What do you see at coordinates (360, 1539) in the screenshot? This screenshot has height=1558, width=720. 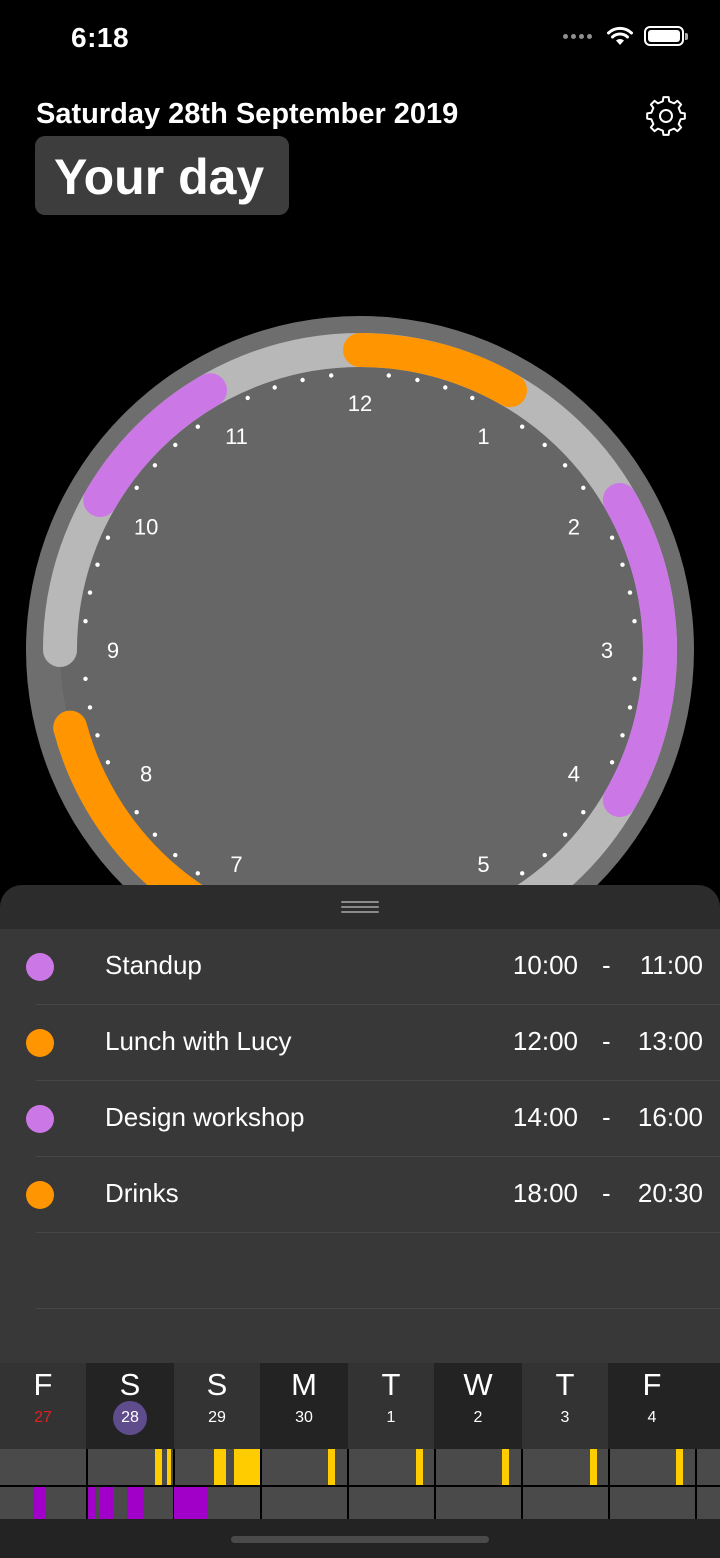 I see `home-indicator` at bounding box center [360, 1539].